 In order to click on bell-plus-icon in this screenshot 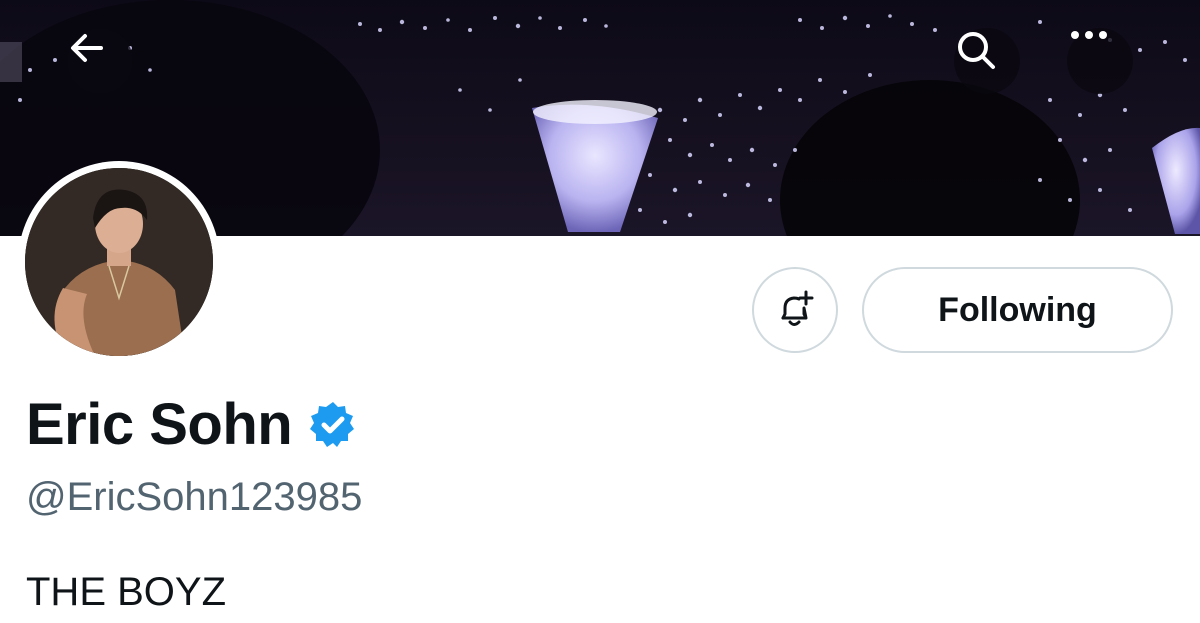, I will do `click(797, 308)`.